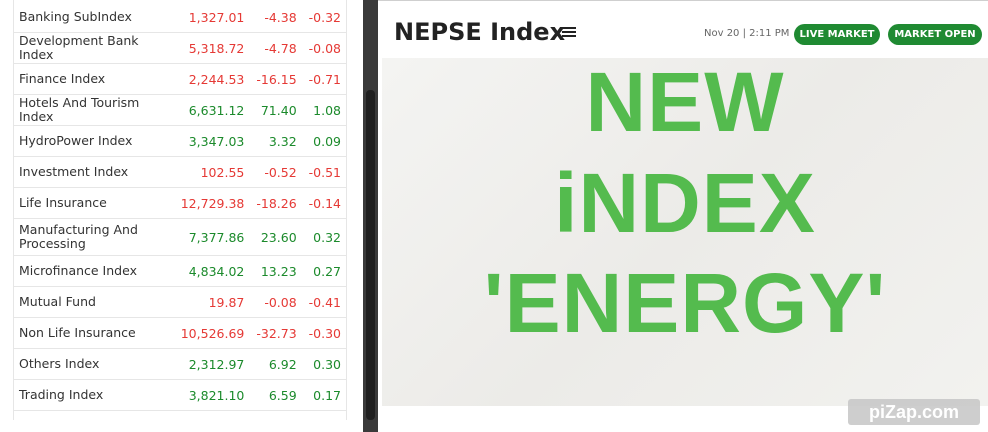 The height and width of the screenshot is (432, 988). What do you see at coordinates (94, 395) in the screenshot?
I see `index-name: Trading Index` at bounding box center [94, 395].